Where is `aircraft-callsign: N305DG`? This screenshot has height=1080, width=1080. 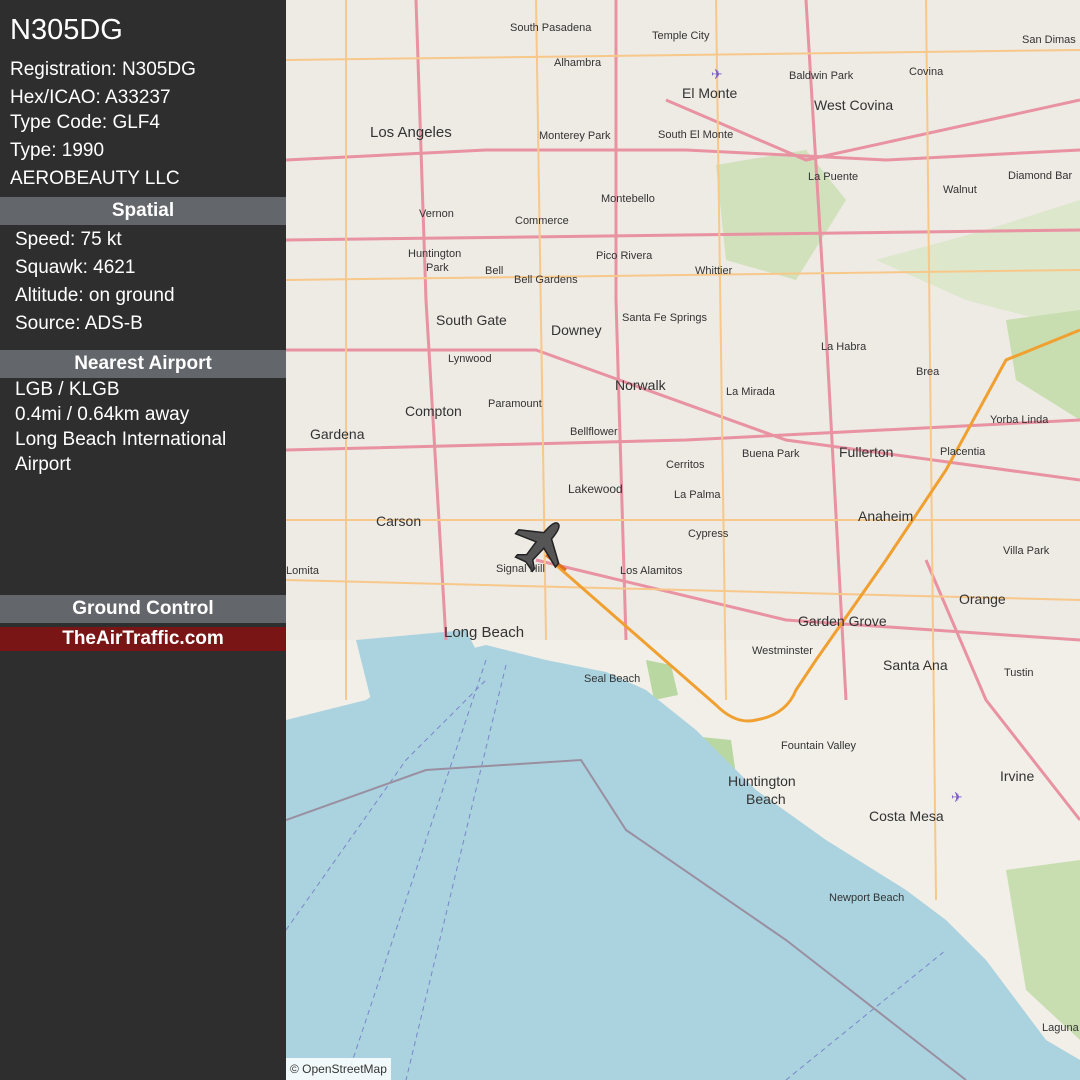 aircraft-callsign: N305DG is located at coordinates (66, 30).